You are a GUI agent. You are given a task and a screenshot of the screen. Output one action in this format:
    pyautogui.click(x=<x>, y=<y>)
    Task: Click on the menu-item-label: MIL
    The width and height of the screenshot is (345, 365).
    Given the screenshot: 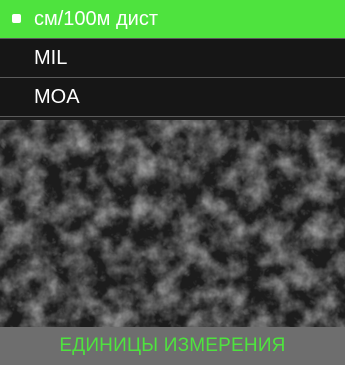 What is the action you would take?
    pyautogui.click(x=51, y=57)
    